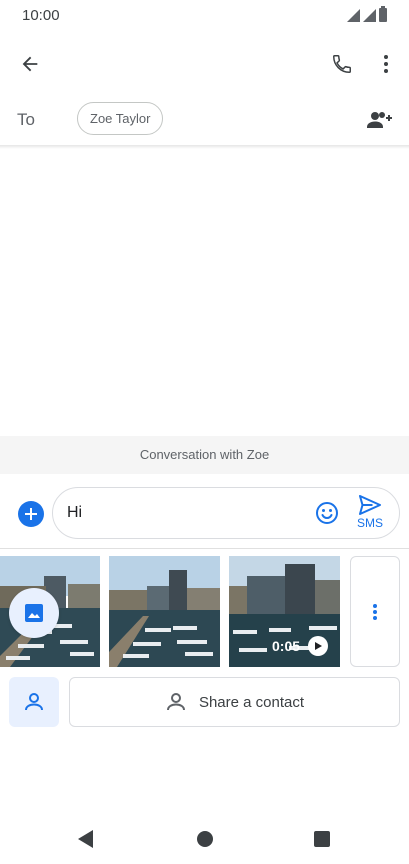 The width and height of the screenshot is (409, 864). I want to click on plus-icon, so click(31, 514).